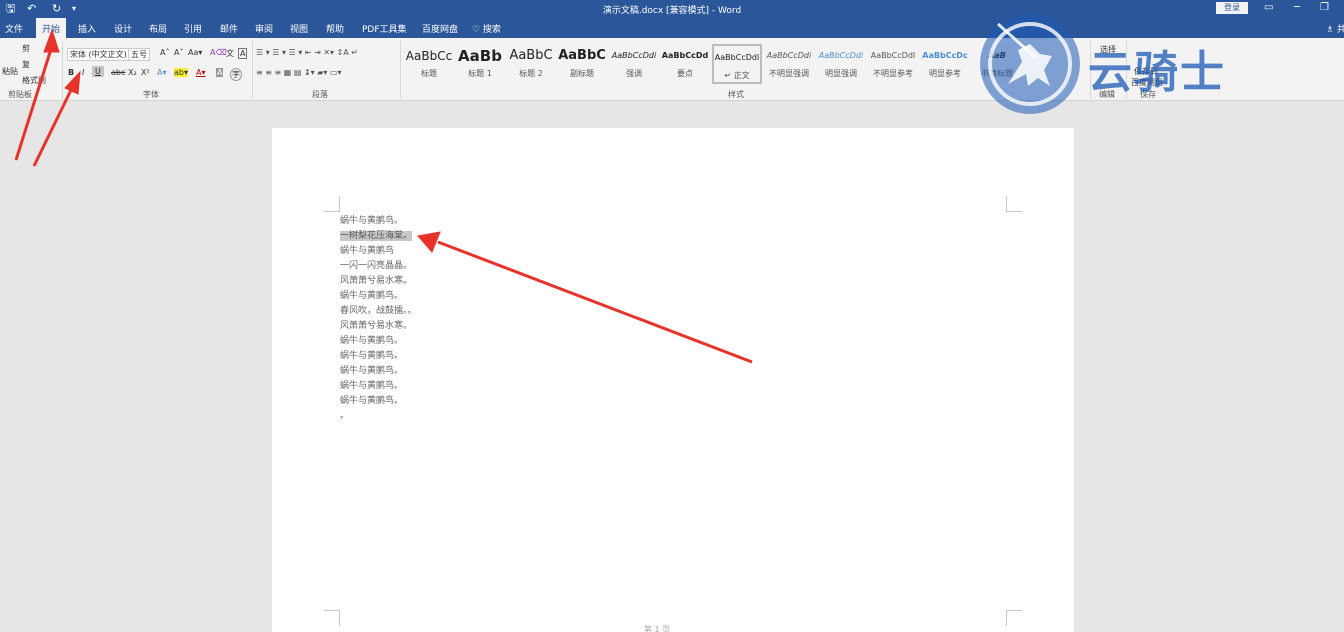 The width and height of the screenshot is (1344, 632). What do you see at coordinates (178, 52) in the screenshot?
I see `shrink-font-button: A˅` at bounding box center [178, 52].